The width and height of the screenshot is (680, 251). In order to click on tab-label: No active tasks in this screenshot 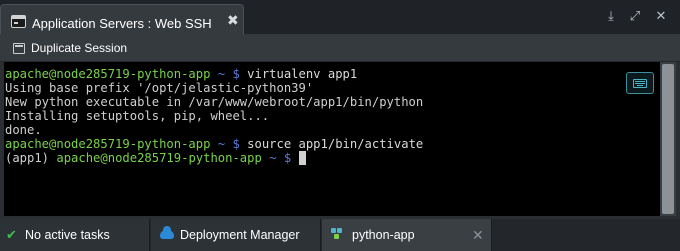, I will do `click(67, 235)`.